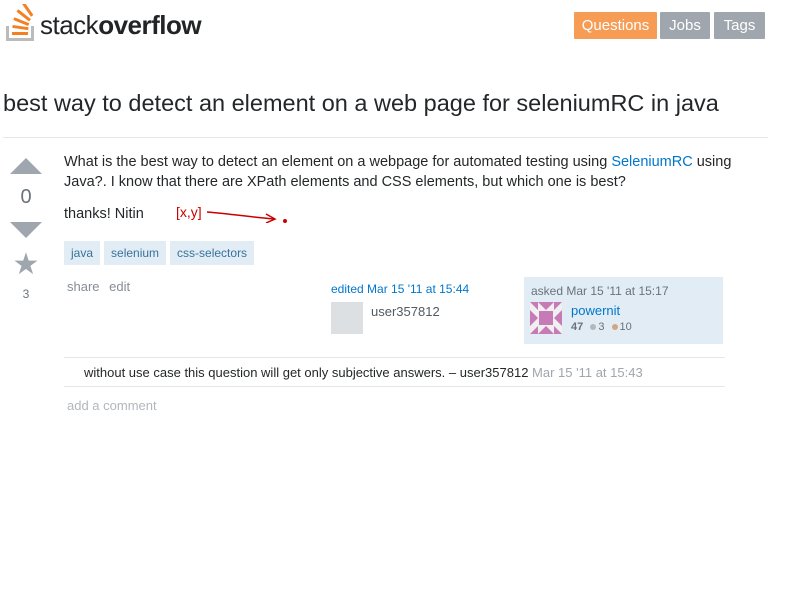 The height and width of the screenshot is (600, 800). Describe the element at coordinates (585, 372) in the screenshot. I see `comment-time: Mar 15 '11 at 15:43` at that location.